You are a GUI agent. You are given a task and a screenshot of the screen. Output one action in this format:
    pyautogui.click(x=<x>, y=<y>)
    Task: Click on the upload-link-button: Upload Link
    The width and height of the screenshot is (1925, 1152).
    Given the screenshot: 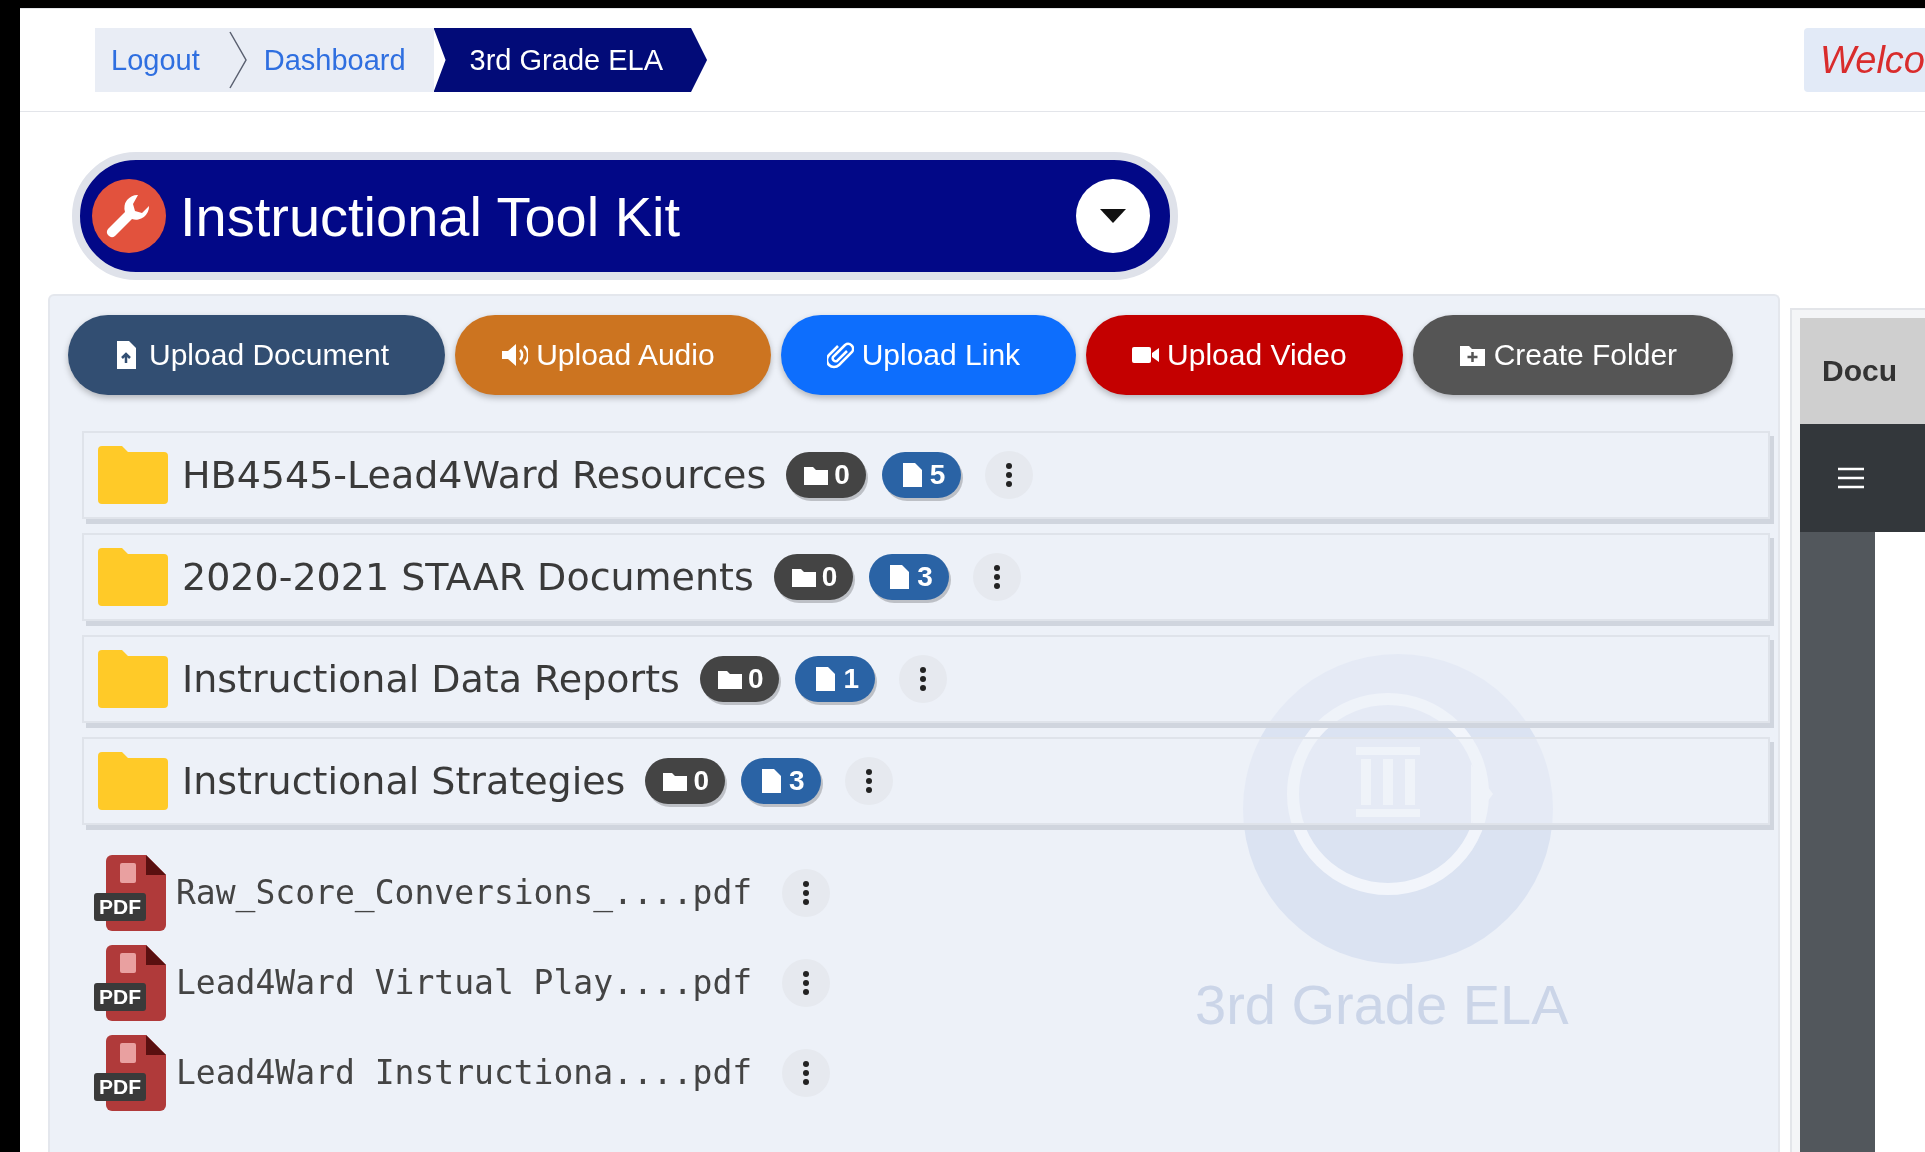 What is the action you would take?
    pyautogui.click(x=928, y=355)
    